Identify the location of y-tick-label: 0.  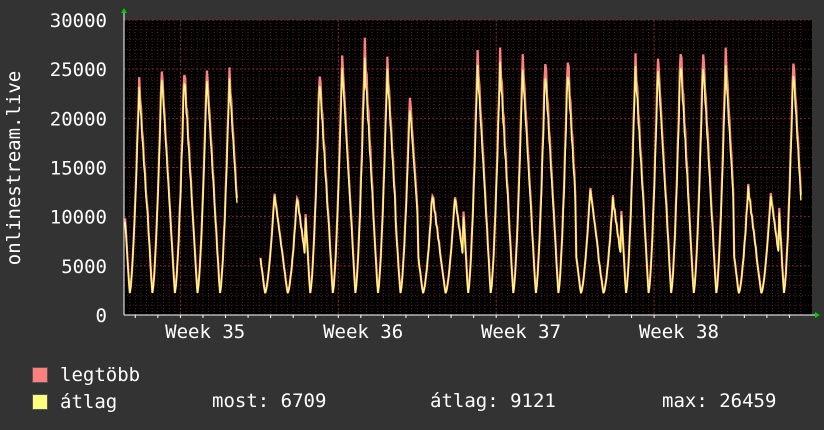
(101, 316).